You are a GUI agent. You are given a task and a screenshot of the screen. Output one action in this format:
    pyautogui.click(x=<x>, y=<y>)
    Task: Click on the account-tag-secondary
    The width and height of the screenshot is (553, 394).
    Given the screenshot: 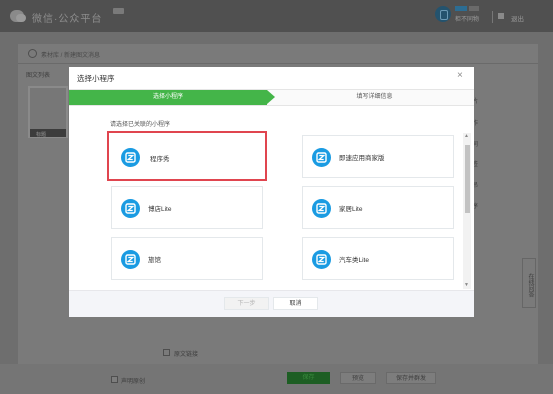 What is the action you would take?
    pyautogui.click(x=474, y=8)
    